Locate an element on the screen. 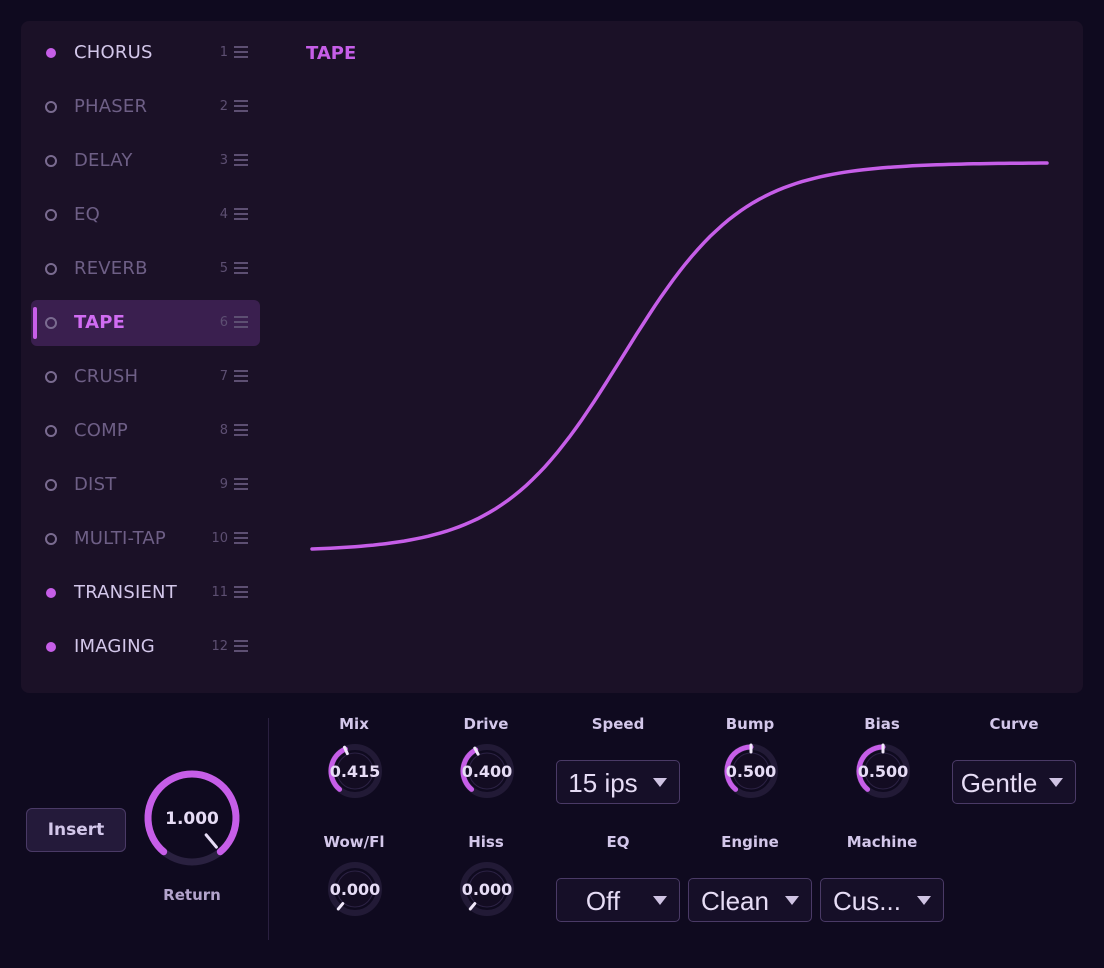 Image resolution: width=1104 pixels, height=968 pixels. eq-select-value: Off is located at coordinates (603, 901).